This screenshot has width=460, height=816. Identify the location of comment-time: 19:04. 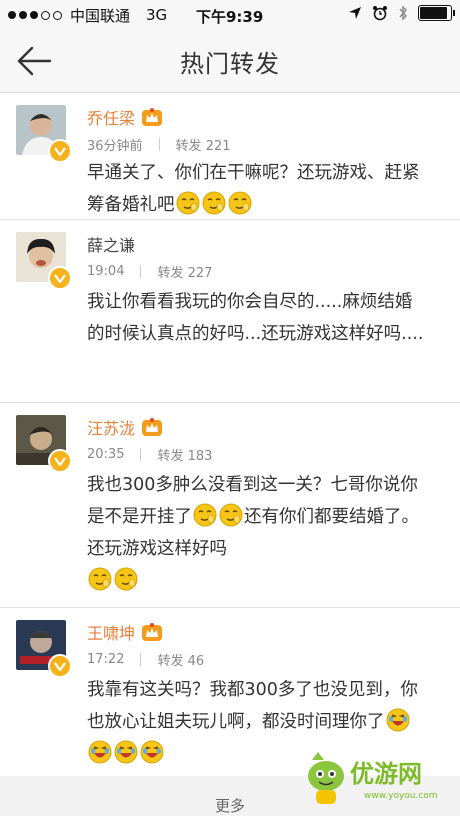
(106, 271).